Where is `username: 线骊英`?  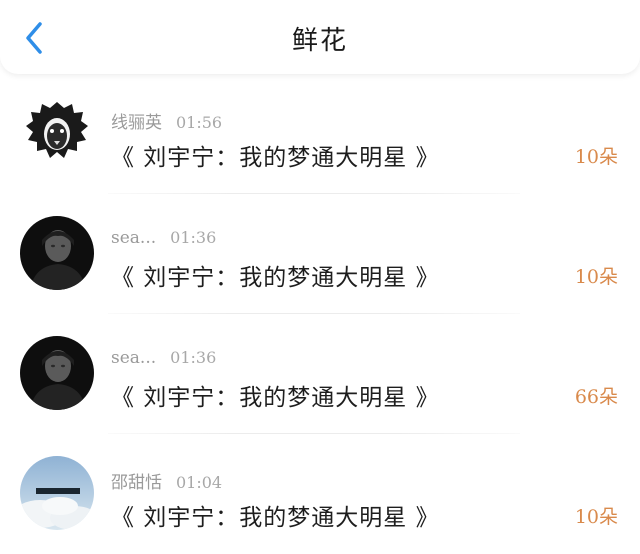
username: 线骊英 is located at coordinates (136, 123).